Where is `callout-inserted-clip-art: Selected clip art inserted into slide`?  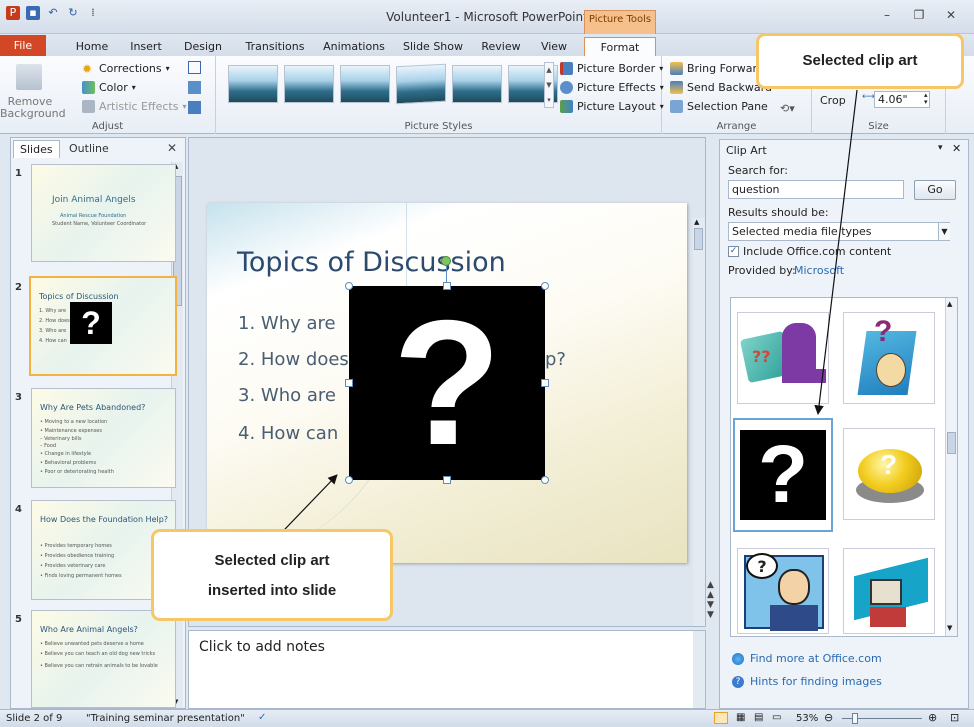
callout-inserted-clip-art: Selected clip art inserted into slide is located at coordinates (272, 575).